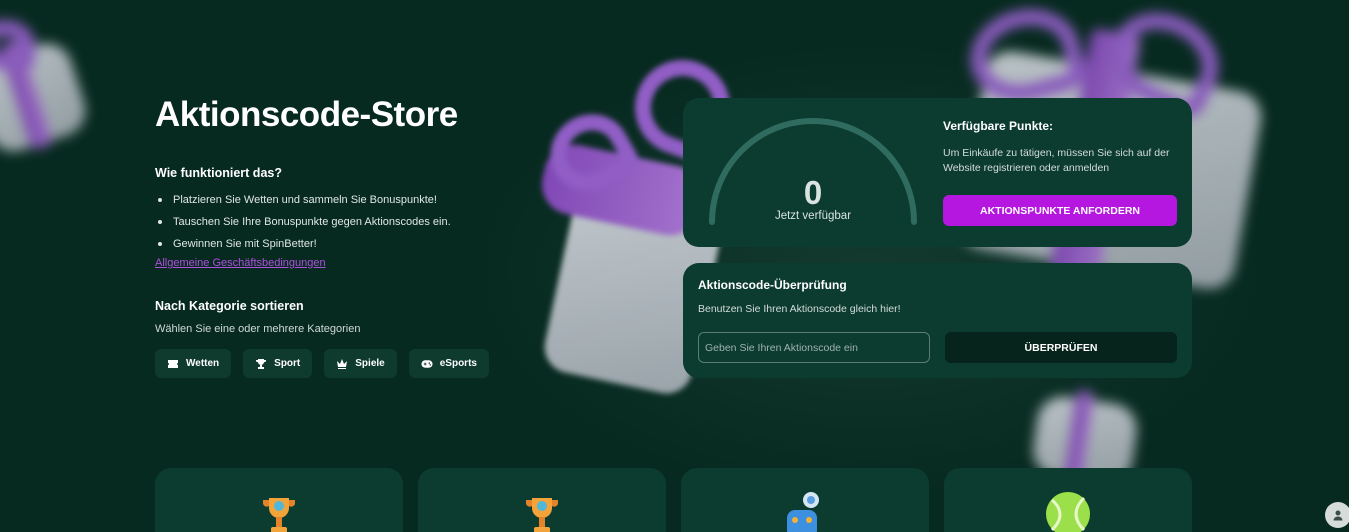 This screenshot has width=1349, height=532. I want to click on category-chip-esports: eSports, so click(448, 363).